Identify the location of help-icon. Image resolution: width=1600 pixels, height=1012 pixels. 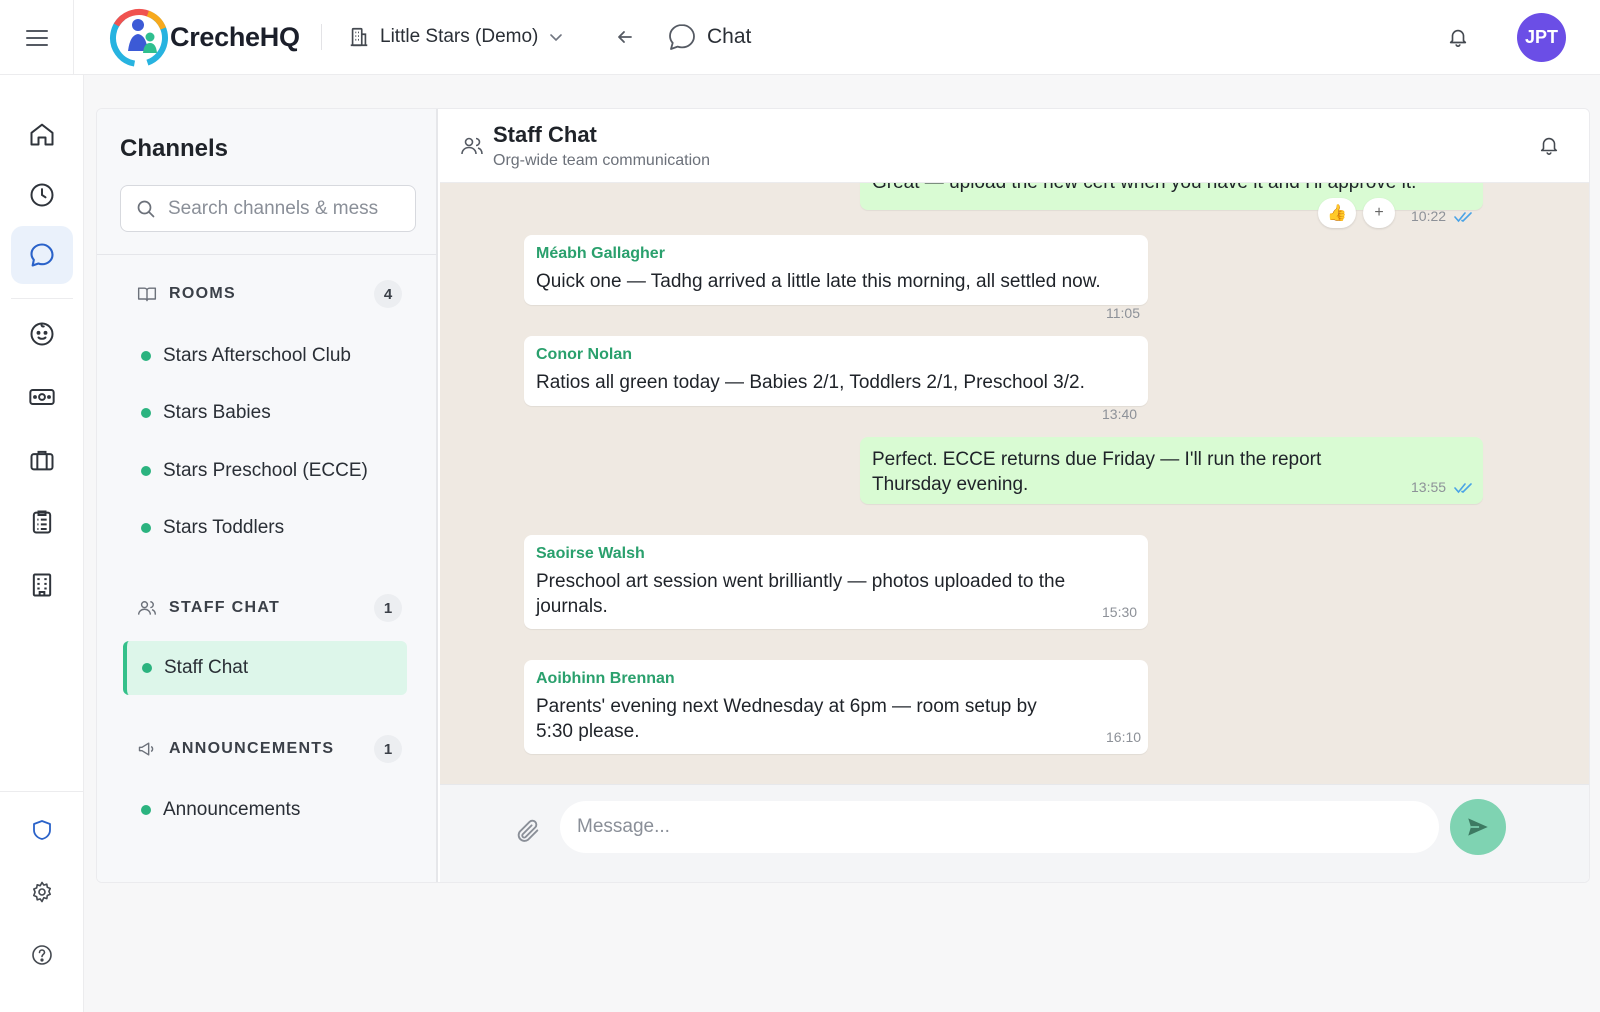
(42, 955).